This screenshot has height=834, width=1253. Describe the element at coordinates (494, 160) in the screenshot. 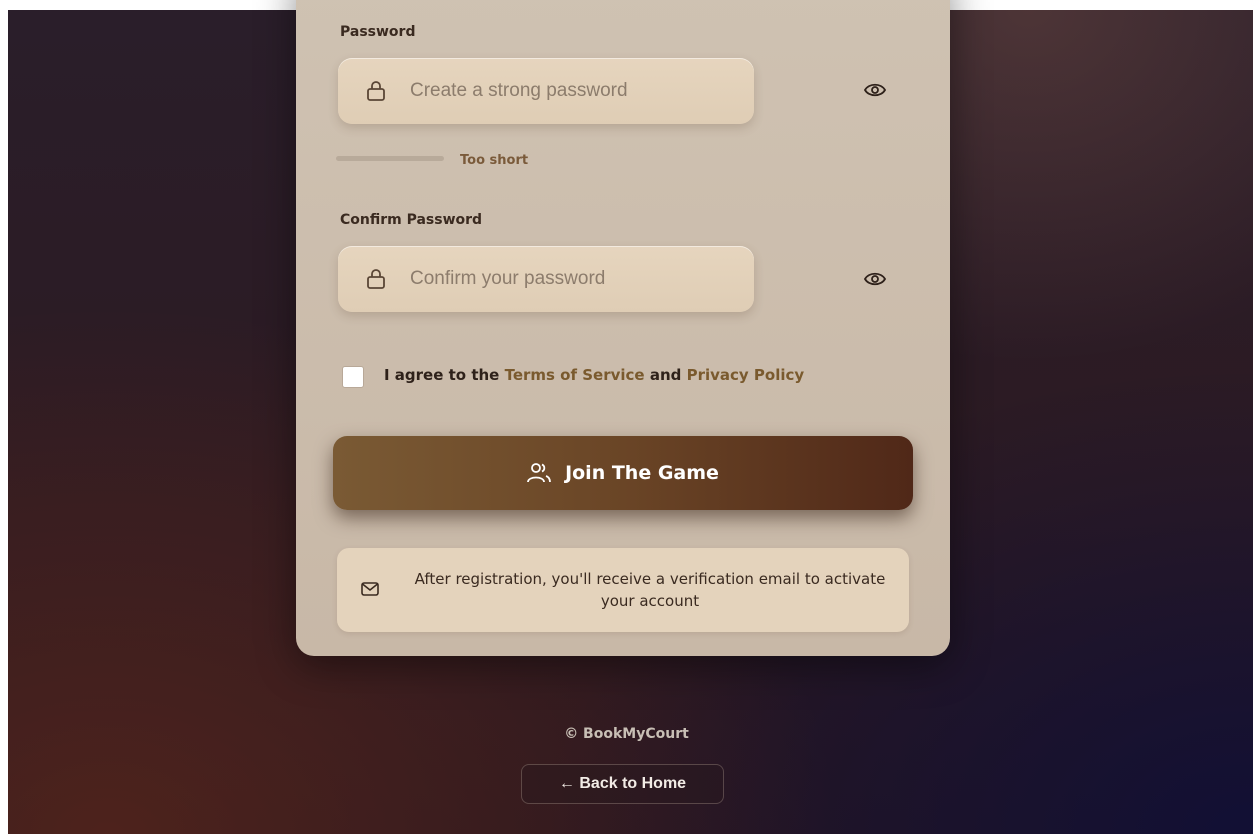

I see `password-strength-text: Too short` at that location.